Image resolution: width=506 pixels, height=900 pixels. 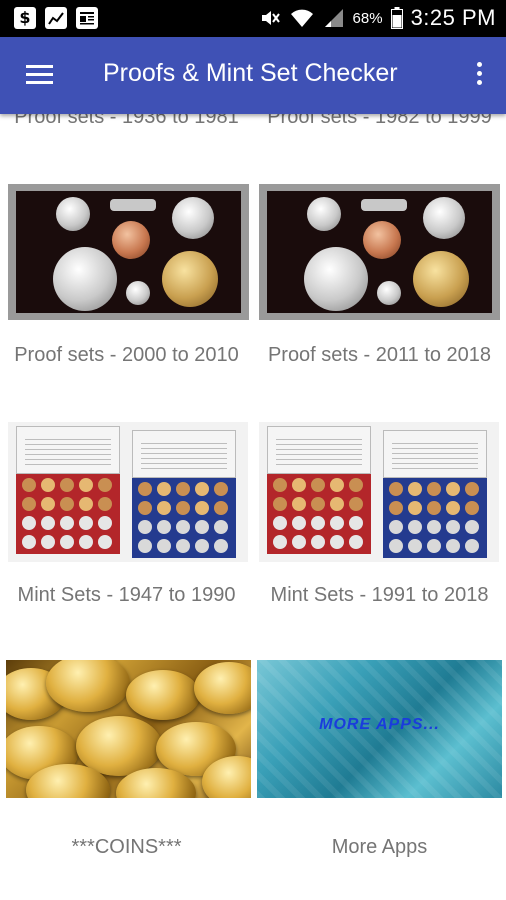 What do you see at coordinates (333, 18) in the screenshot?
I see `signal-icon` at bounding box center [333, 18].